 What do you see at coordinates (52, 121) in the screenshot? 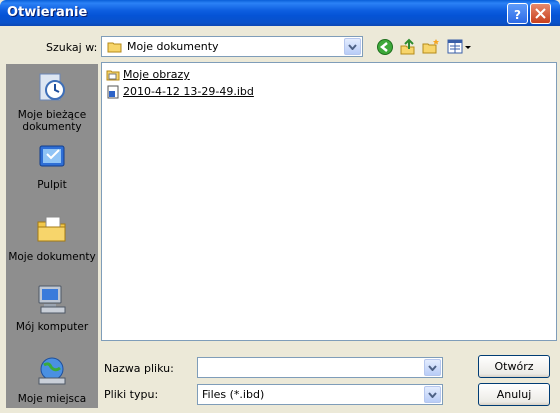
I see `place-label: Moje bieżące dokumenty` at bounding box center [52, 121].